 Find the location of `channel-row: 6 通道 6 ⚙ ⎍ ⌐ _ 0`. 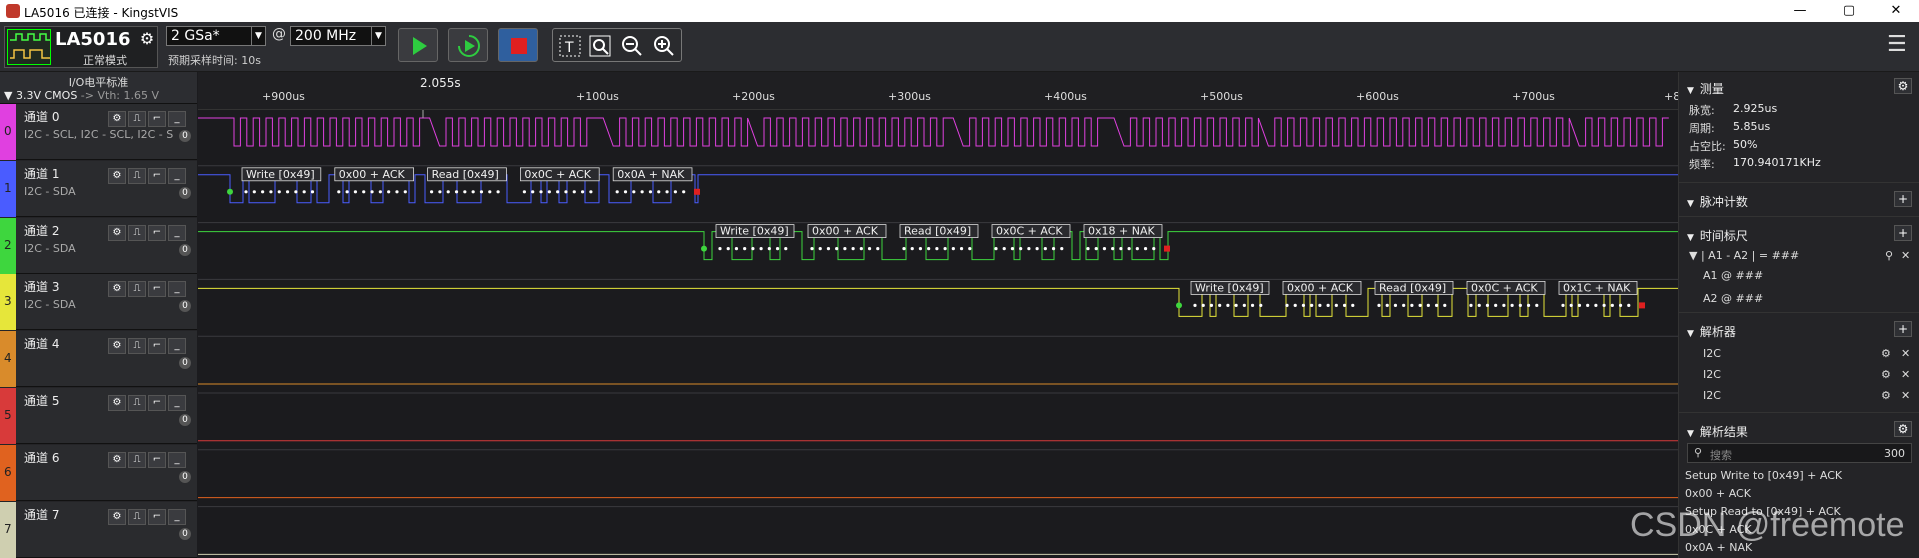

channel-row: 6 通道 6 ⚙ ⎍ ⌐ _ 0 is located at coordinates (98, 472).